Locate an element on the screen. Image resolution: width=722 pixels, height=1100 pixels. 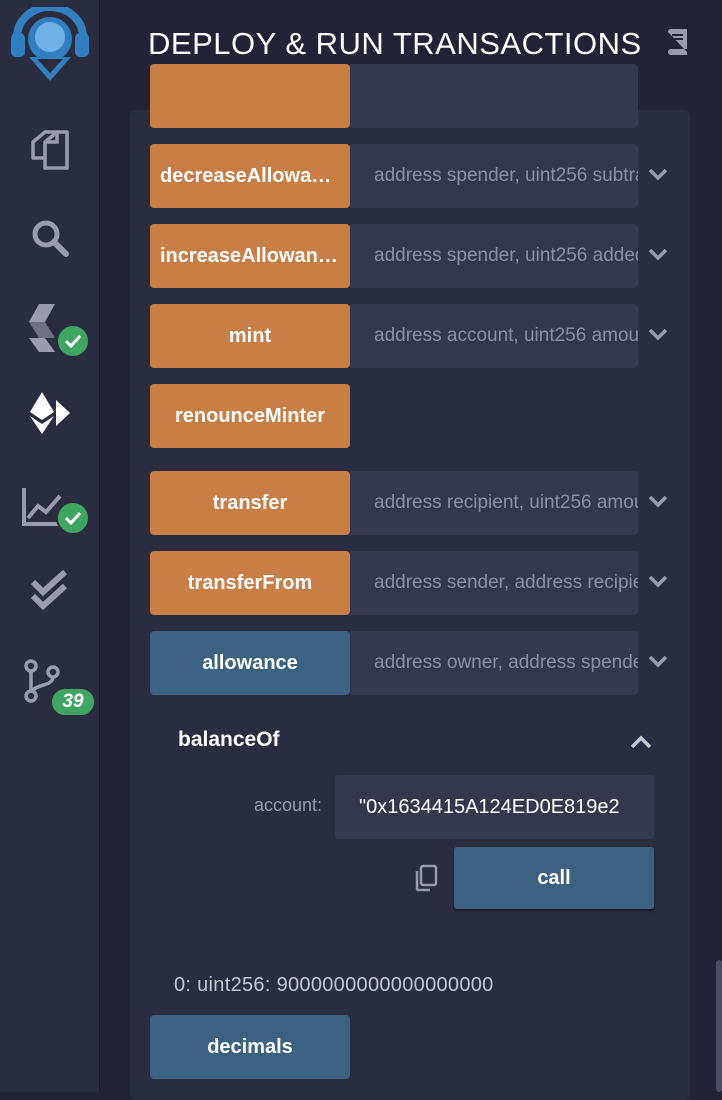
compiled-check-icon is located at coordinates (73, 341).